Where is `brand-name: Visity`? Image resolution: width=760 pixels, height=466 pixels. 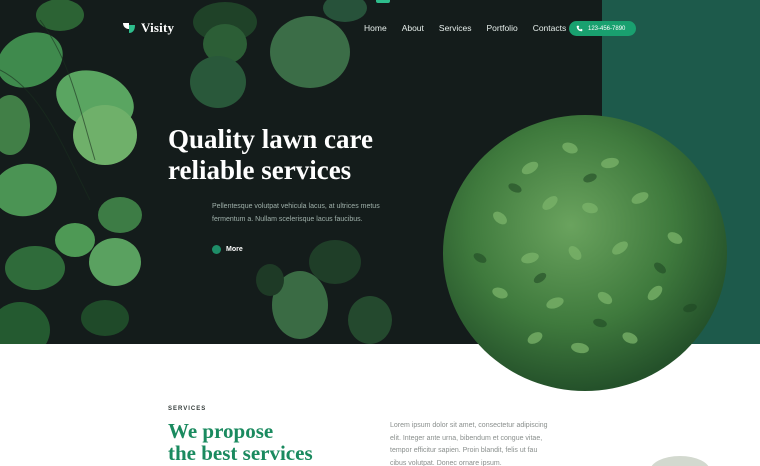
brand-name: Visity is located at coordinates (158, 27).